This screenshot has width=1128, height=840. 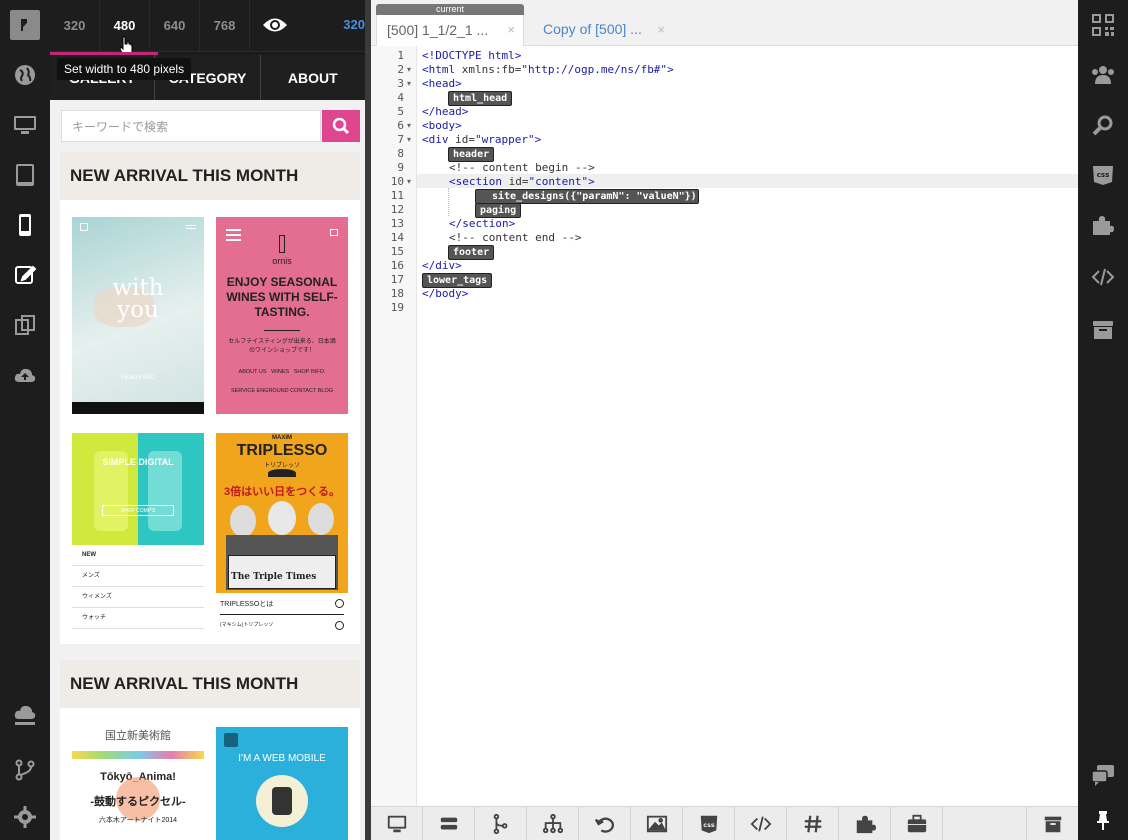 What do you see at coordinates (442, 83) in the screenshot?
I see `code-line: <head>` at bounding box center [442, 83].